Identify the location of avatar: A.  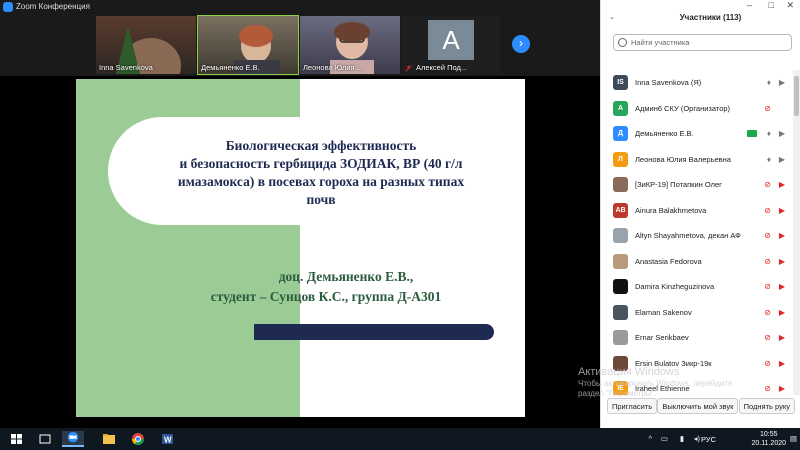
(451, 40).